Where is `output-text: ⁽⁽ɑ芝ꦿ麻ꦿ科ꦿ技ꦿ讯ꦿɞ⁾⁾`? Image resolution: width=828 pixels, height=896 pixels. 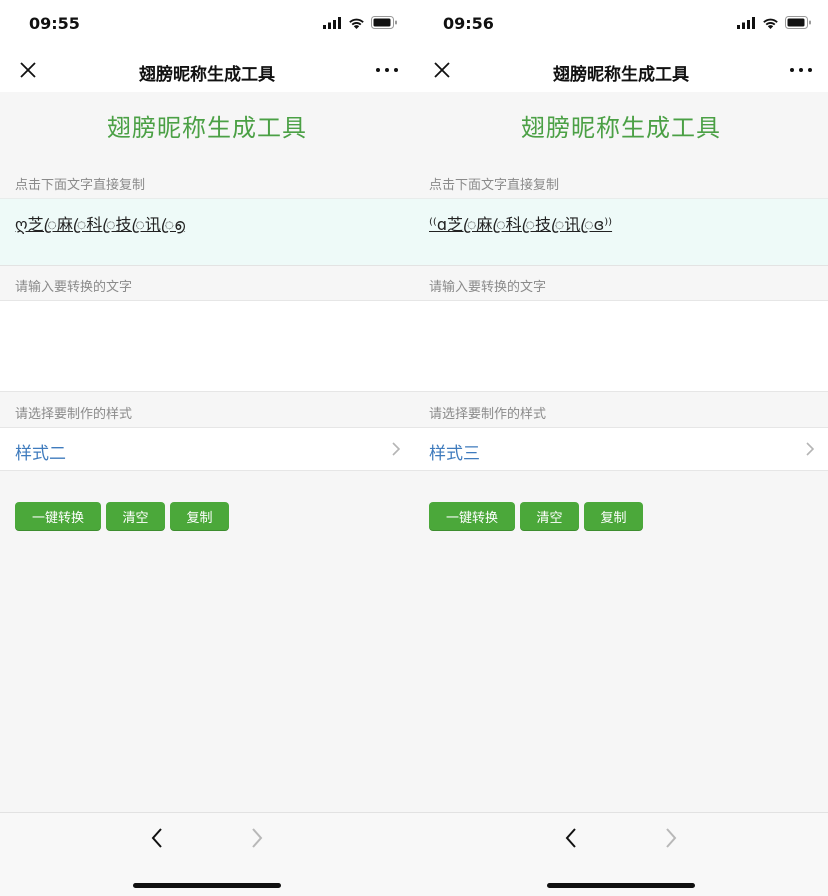
output-text: ⁽⁽ɑ芝ꦿ麻ꦿ科ꦿ技ꦿ讯ꦿɞ⁾⁾ is located at coordinates (520, 228).